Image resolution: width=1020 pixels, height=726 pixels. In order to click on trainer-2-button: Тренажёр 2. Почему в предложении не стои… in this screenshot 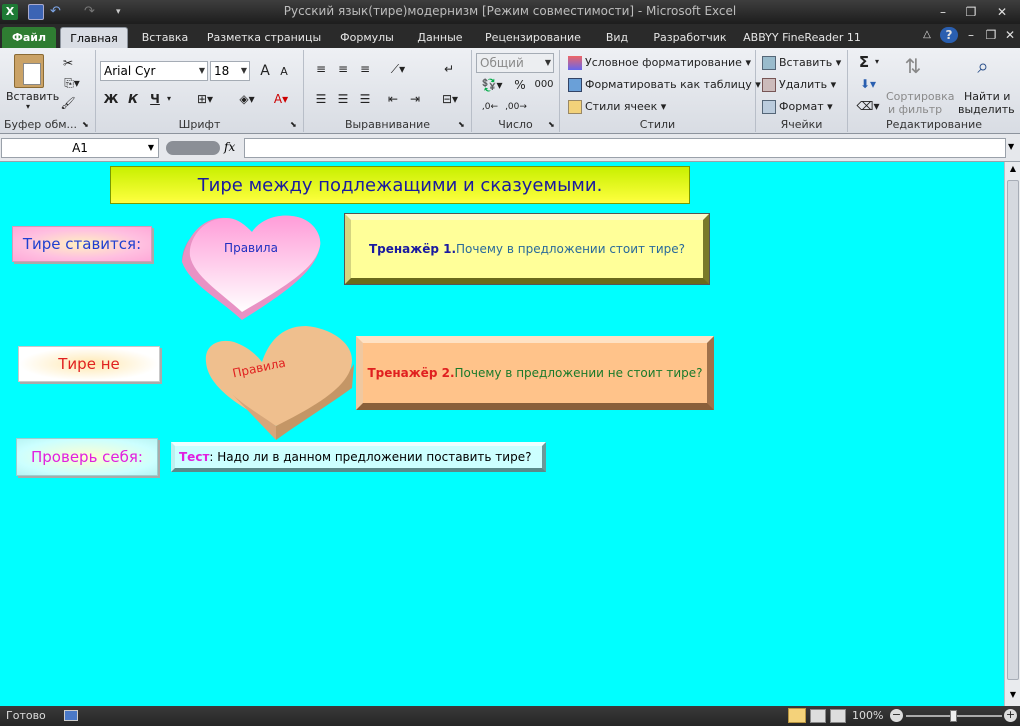, I will do `click(535, 373)`.